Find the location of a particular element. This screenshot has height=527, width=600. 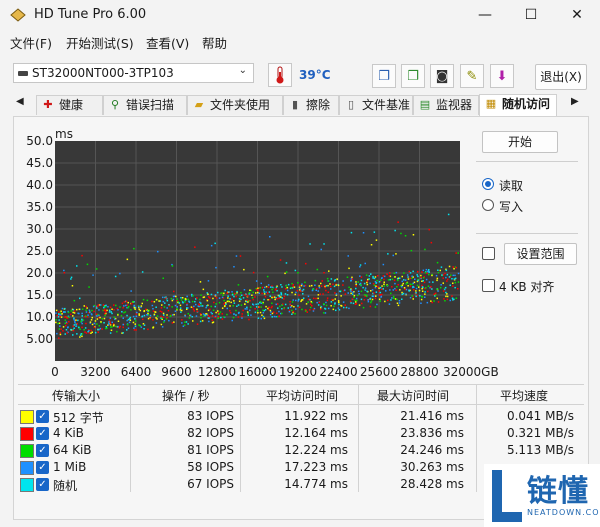

tab-health: ✚ 健康 is located at coordinates (69, 105).